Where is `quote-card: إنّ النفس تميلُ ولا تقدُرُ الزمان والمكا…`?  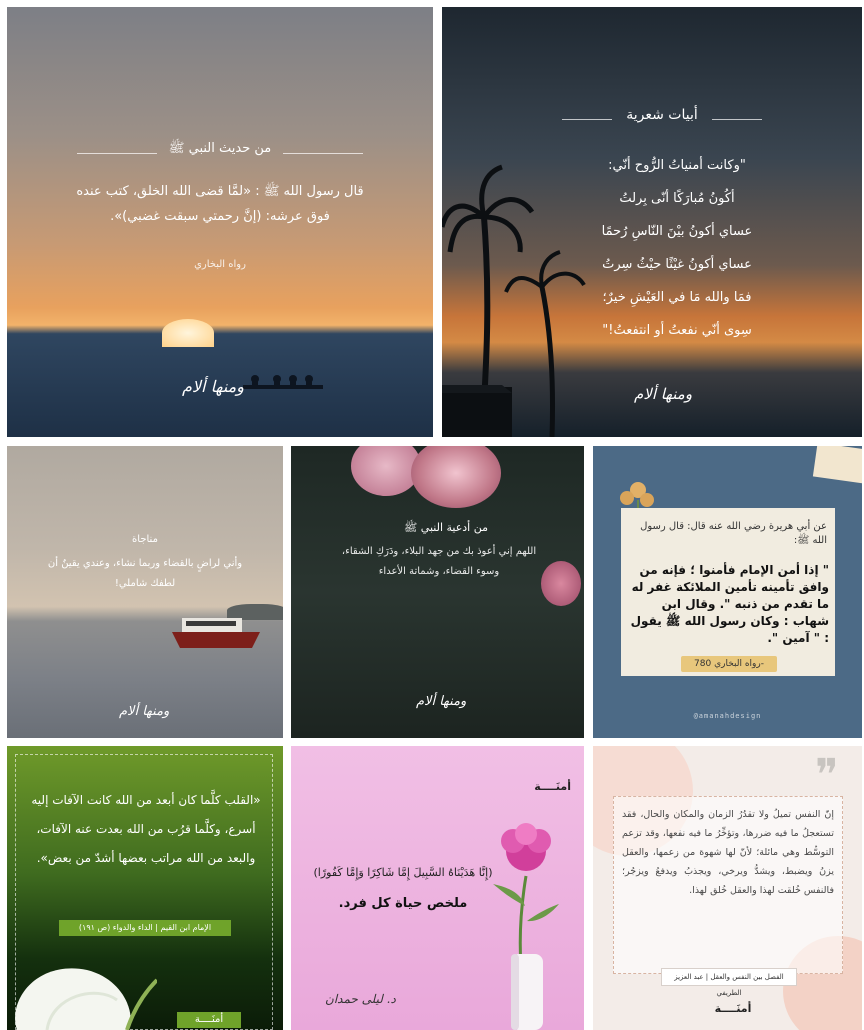 quote-card: إنّ النفس تميلُ ولا تقدُرُ الزمان والمكا… is located at coordinates (728, 885).